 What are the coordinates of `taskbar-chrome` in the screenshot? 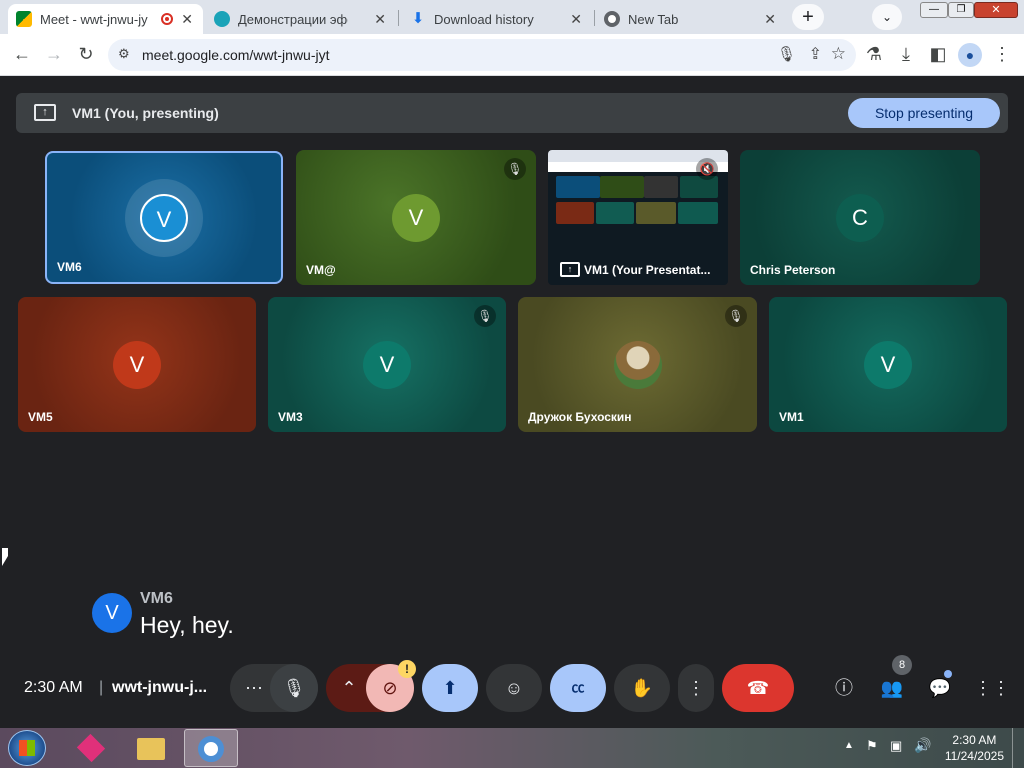 It's located at (211, 748).